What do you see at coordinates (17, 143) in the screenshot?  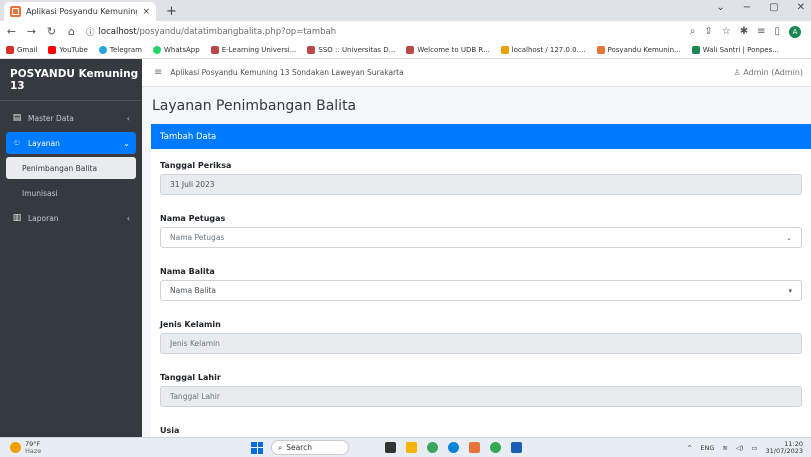 I see `stethoscope-icon: ಲ` at bounding box center [17, 143].